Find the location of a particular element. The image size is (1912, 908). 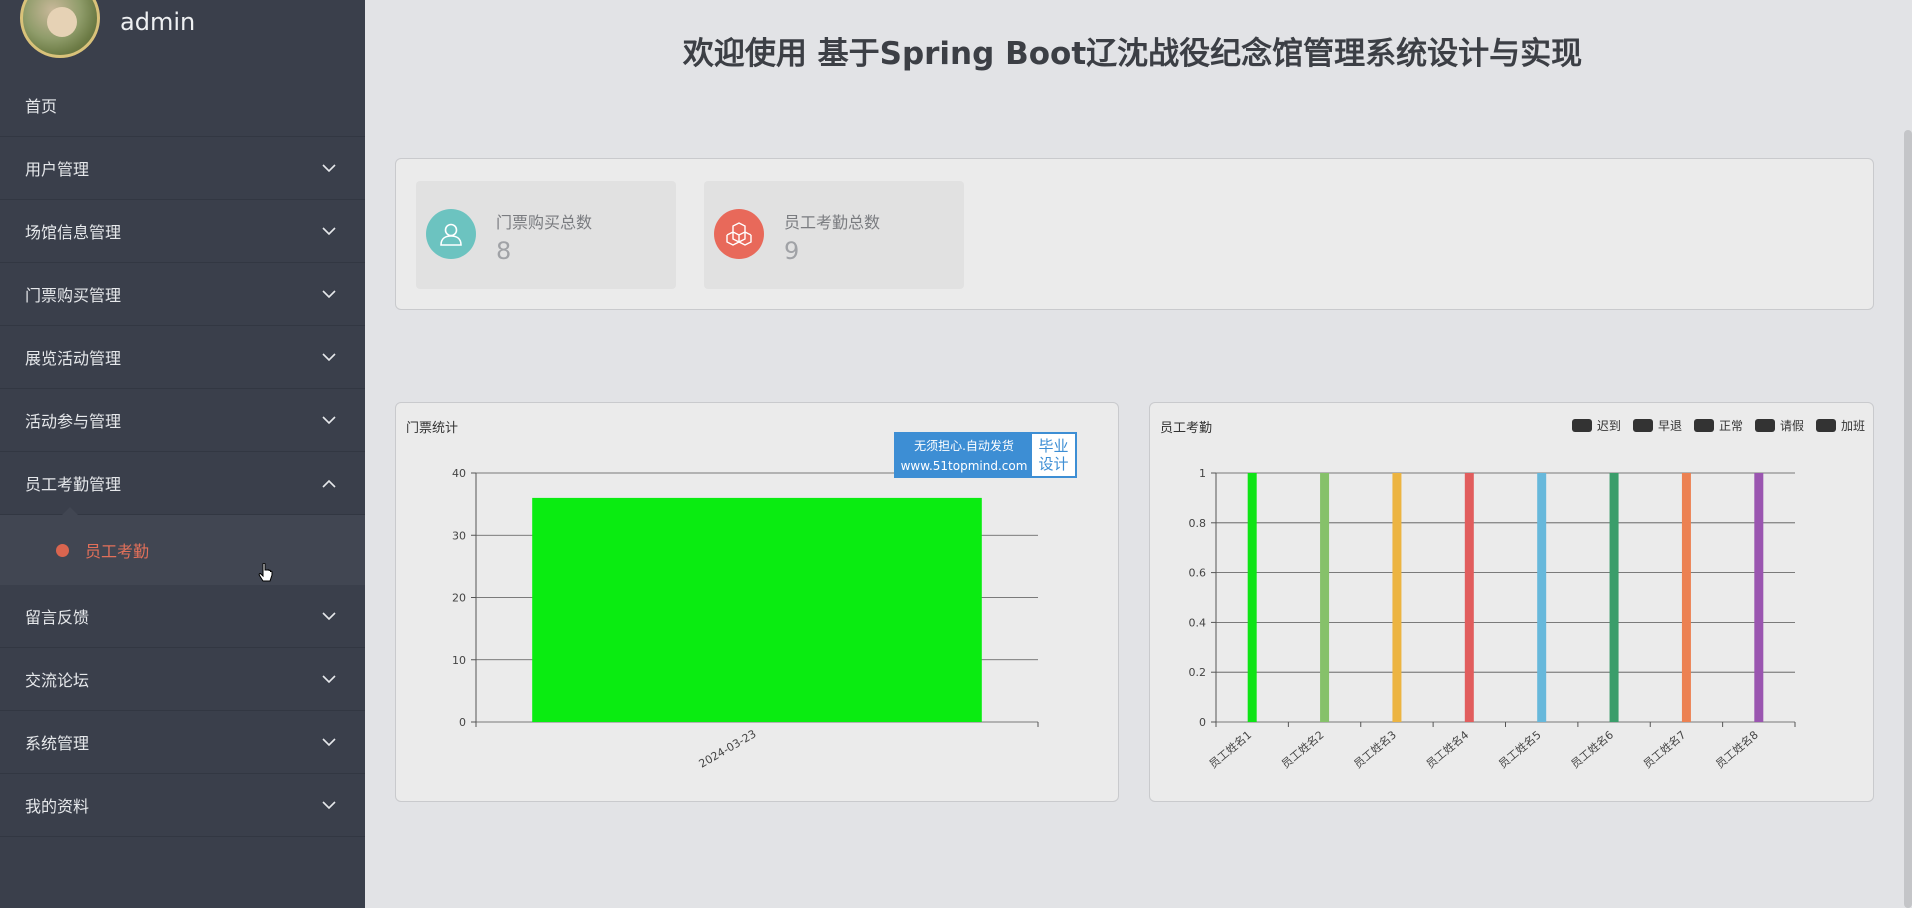

sidebar-item-exhibition-management: 展览活动管理 is located at coordinates (182, 357).